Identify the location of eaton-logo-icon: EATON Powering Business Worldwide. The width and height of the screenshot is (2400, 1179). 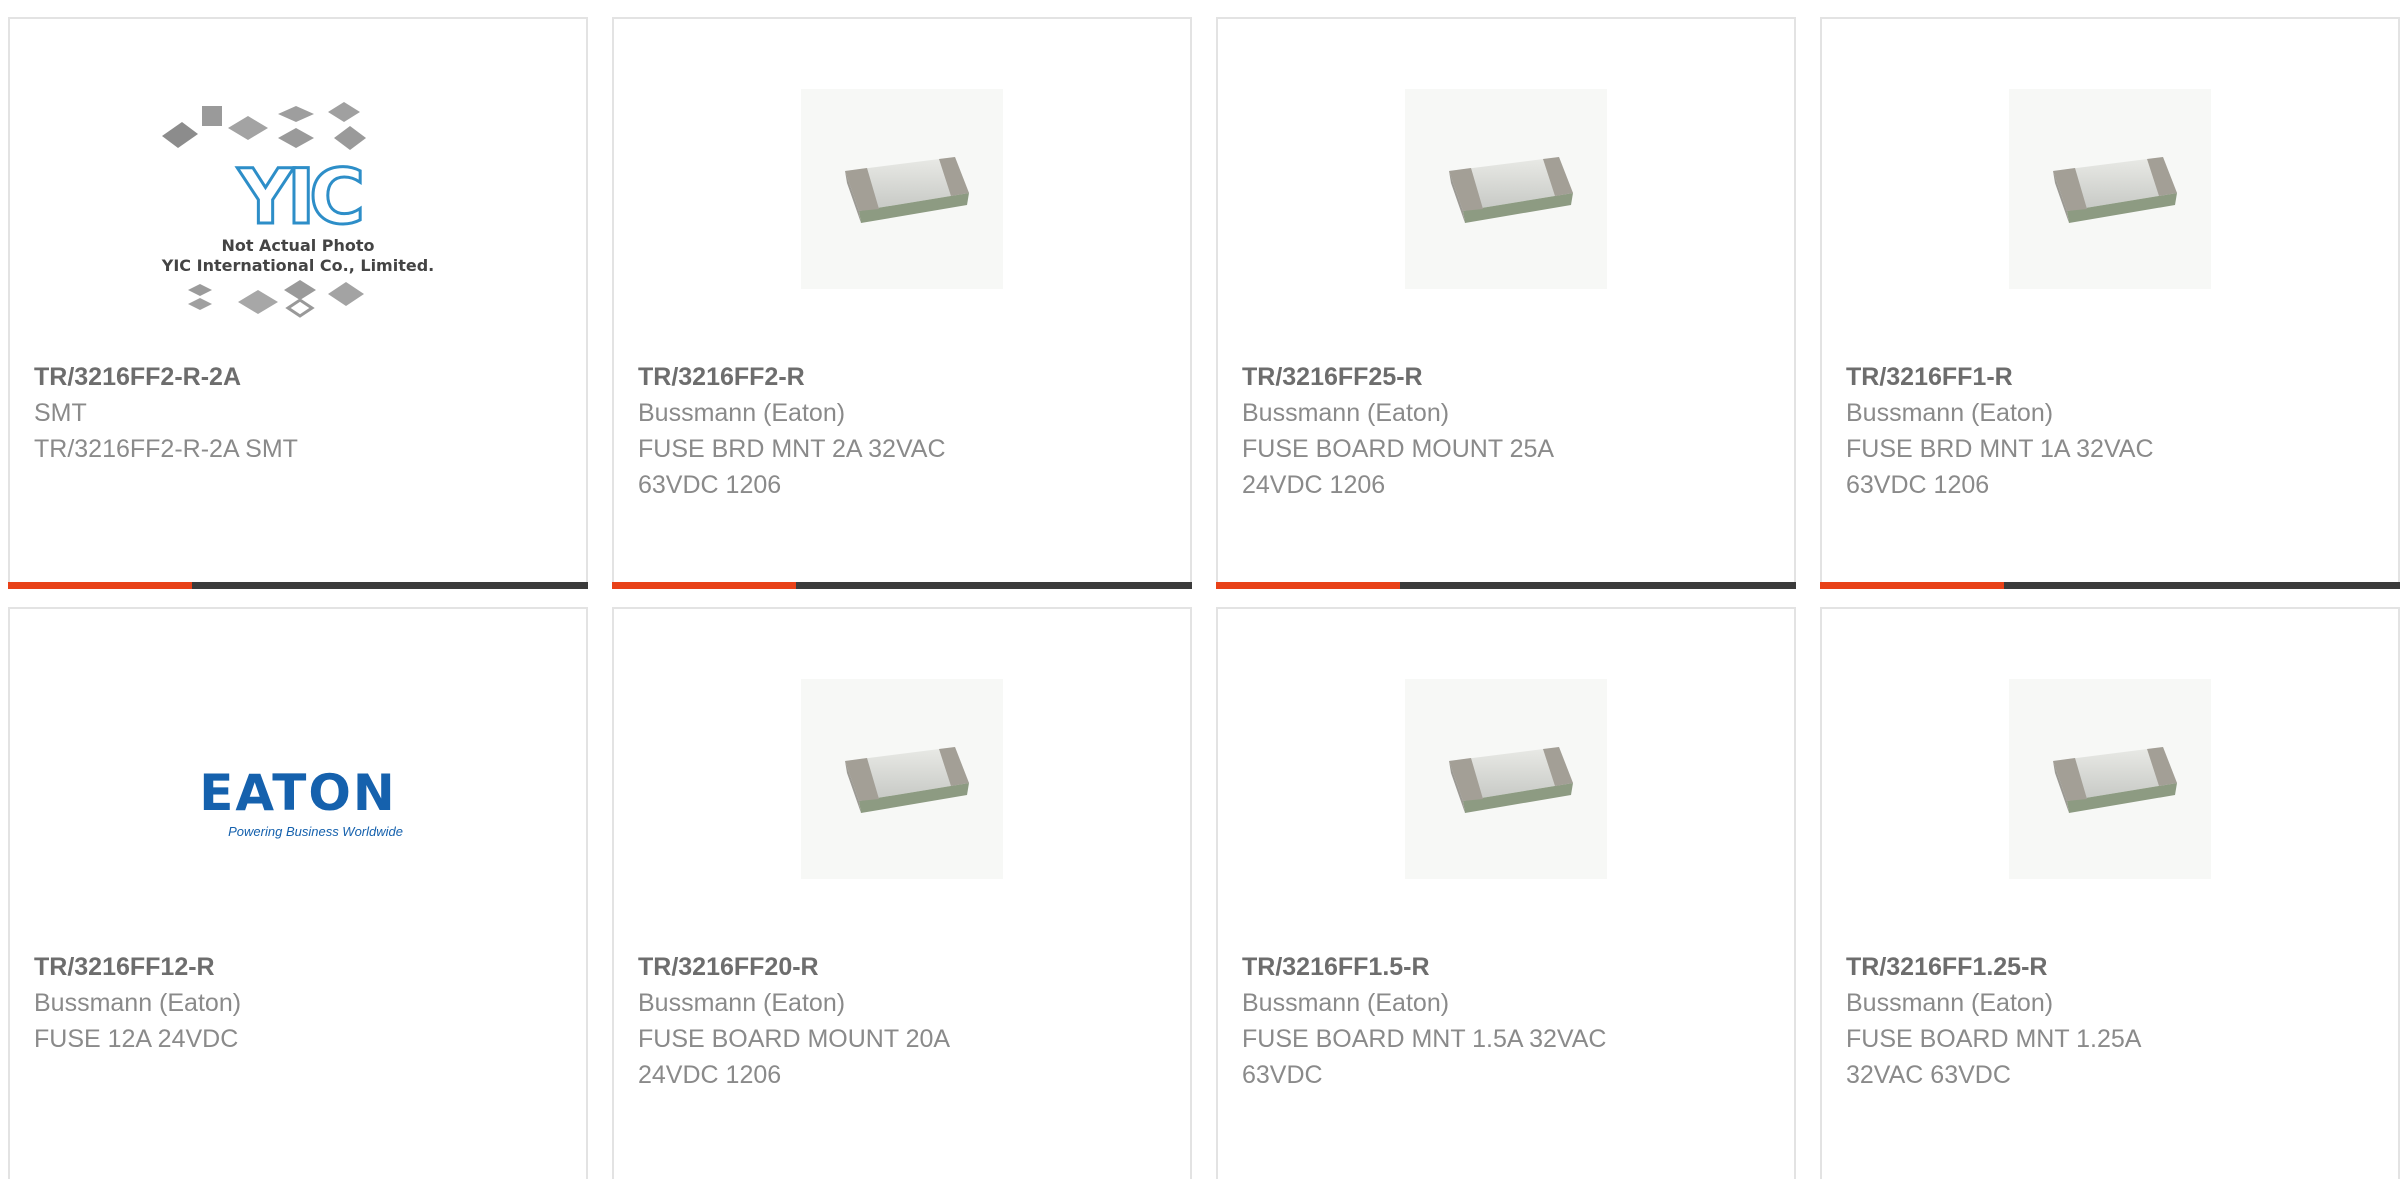
(298, 809).